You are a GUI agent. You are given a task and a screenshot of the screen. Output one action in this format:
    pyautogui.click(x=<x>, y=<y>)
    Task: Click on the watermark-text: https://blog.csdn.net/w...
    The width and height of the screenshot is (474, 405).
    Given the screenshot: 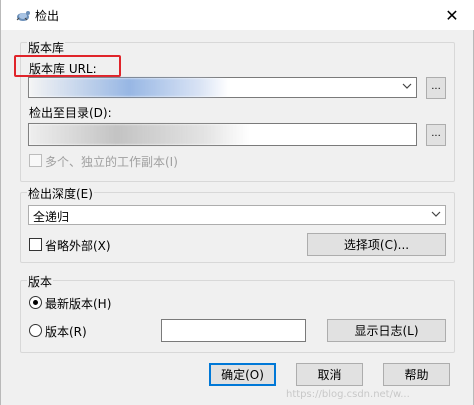 What is the action you would take?
    pyautogui.click(x=348, y=394)
    